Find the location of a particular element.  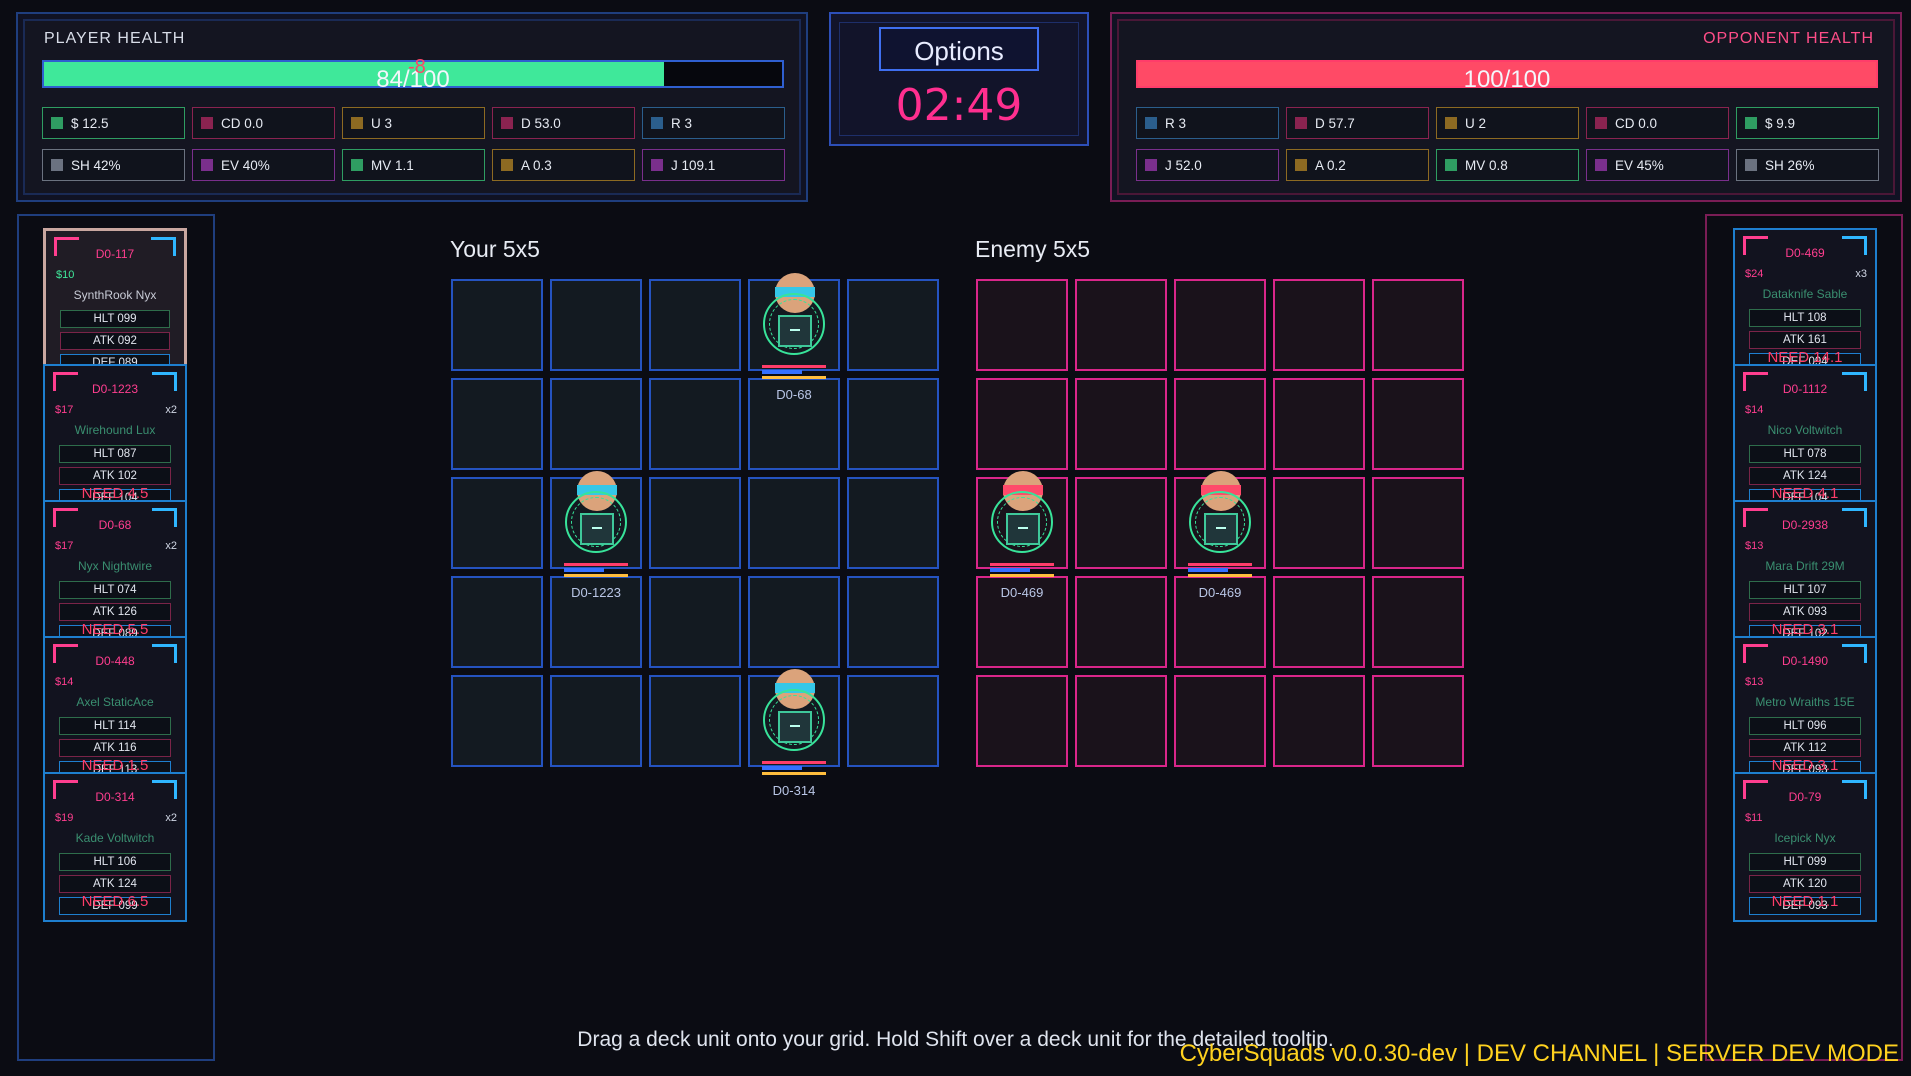

card-health: HLT 078 is located at coordinates (1805, 454).